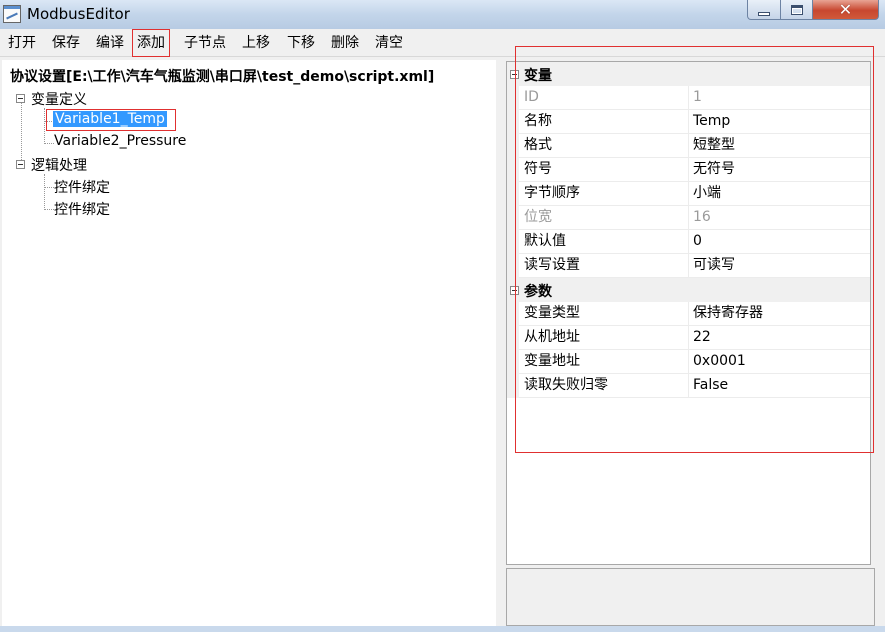 The width and height of the screenshot is (885, 632). Describe the element at coordinates (779, 218) in the screenshot. I see `prop-value: 16` at that location.